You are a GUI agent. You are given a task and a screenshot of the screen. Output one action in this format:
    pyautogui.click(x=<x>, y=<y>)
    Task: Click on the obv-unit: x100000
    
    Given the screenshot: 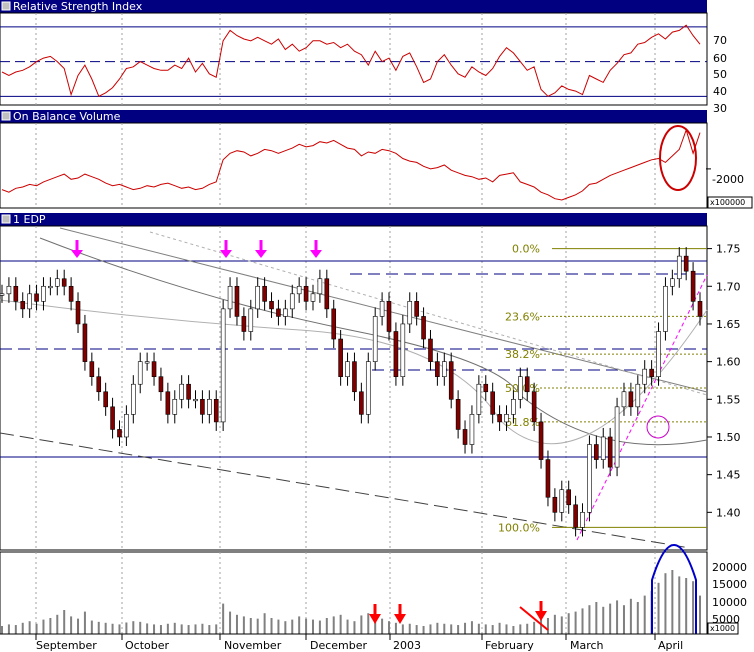 What is the action you would take?
    pyautogui.click(x=727, y=202)
    